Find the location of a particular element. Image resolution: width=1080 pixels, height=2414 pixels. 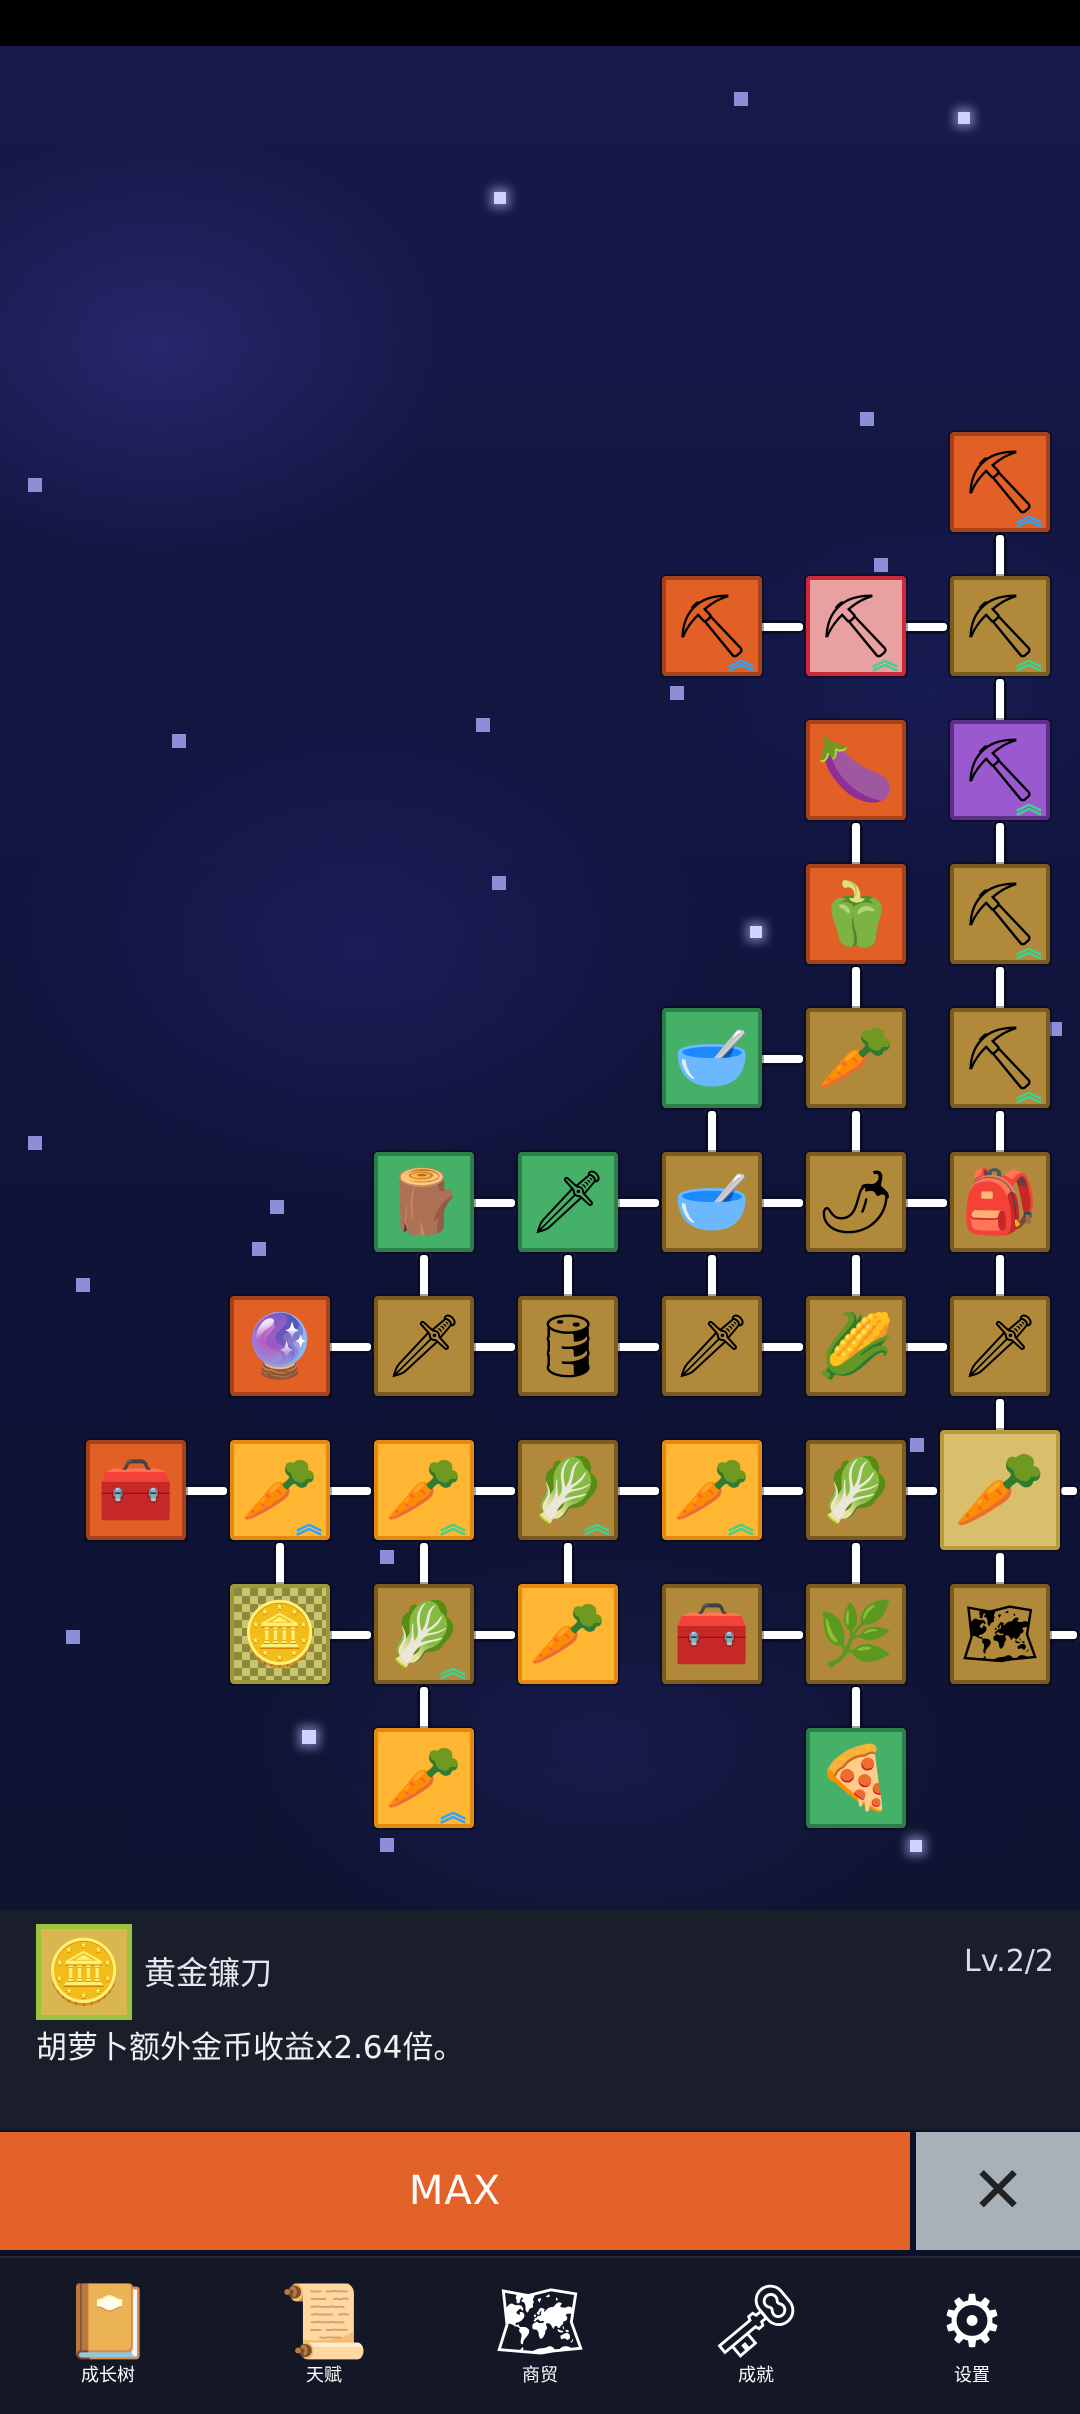

skill-node-wood-planks: 🪵 is located at coordinates (424, 1202).